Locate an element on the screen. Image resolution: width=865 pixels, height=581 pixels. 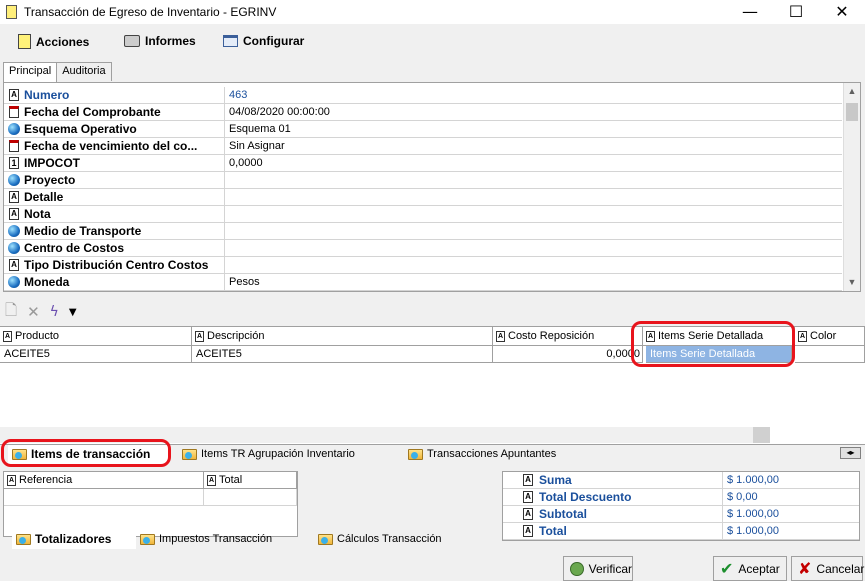
property-row-esquema: Esquema Operativo Esquema 01 is located at coordinates (423, 129).